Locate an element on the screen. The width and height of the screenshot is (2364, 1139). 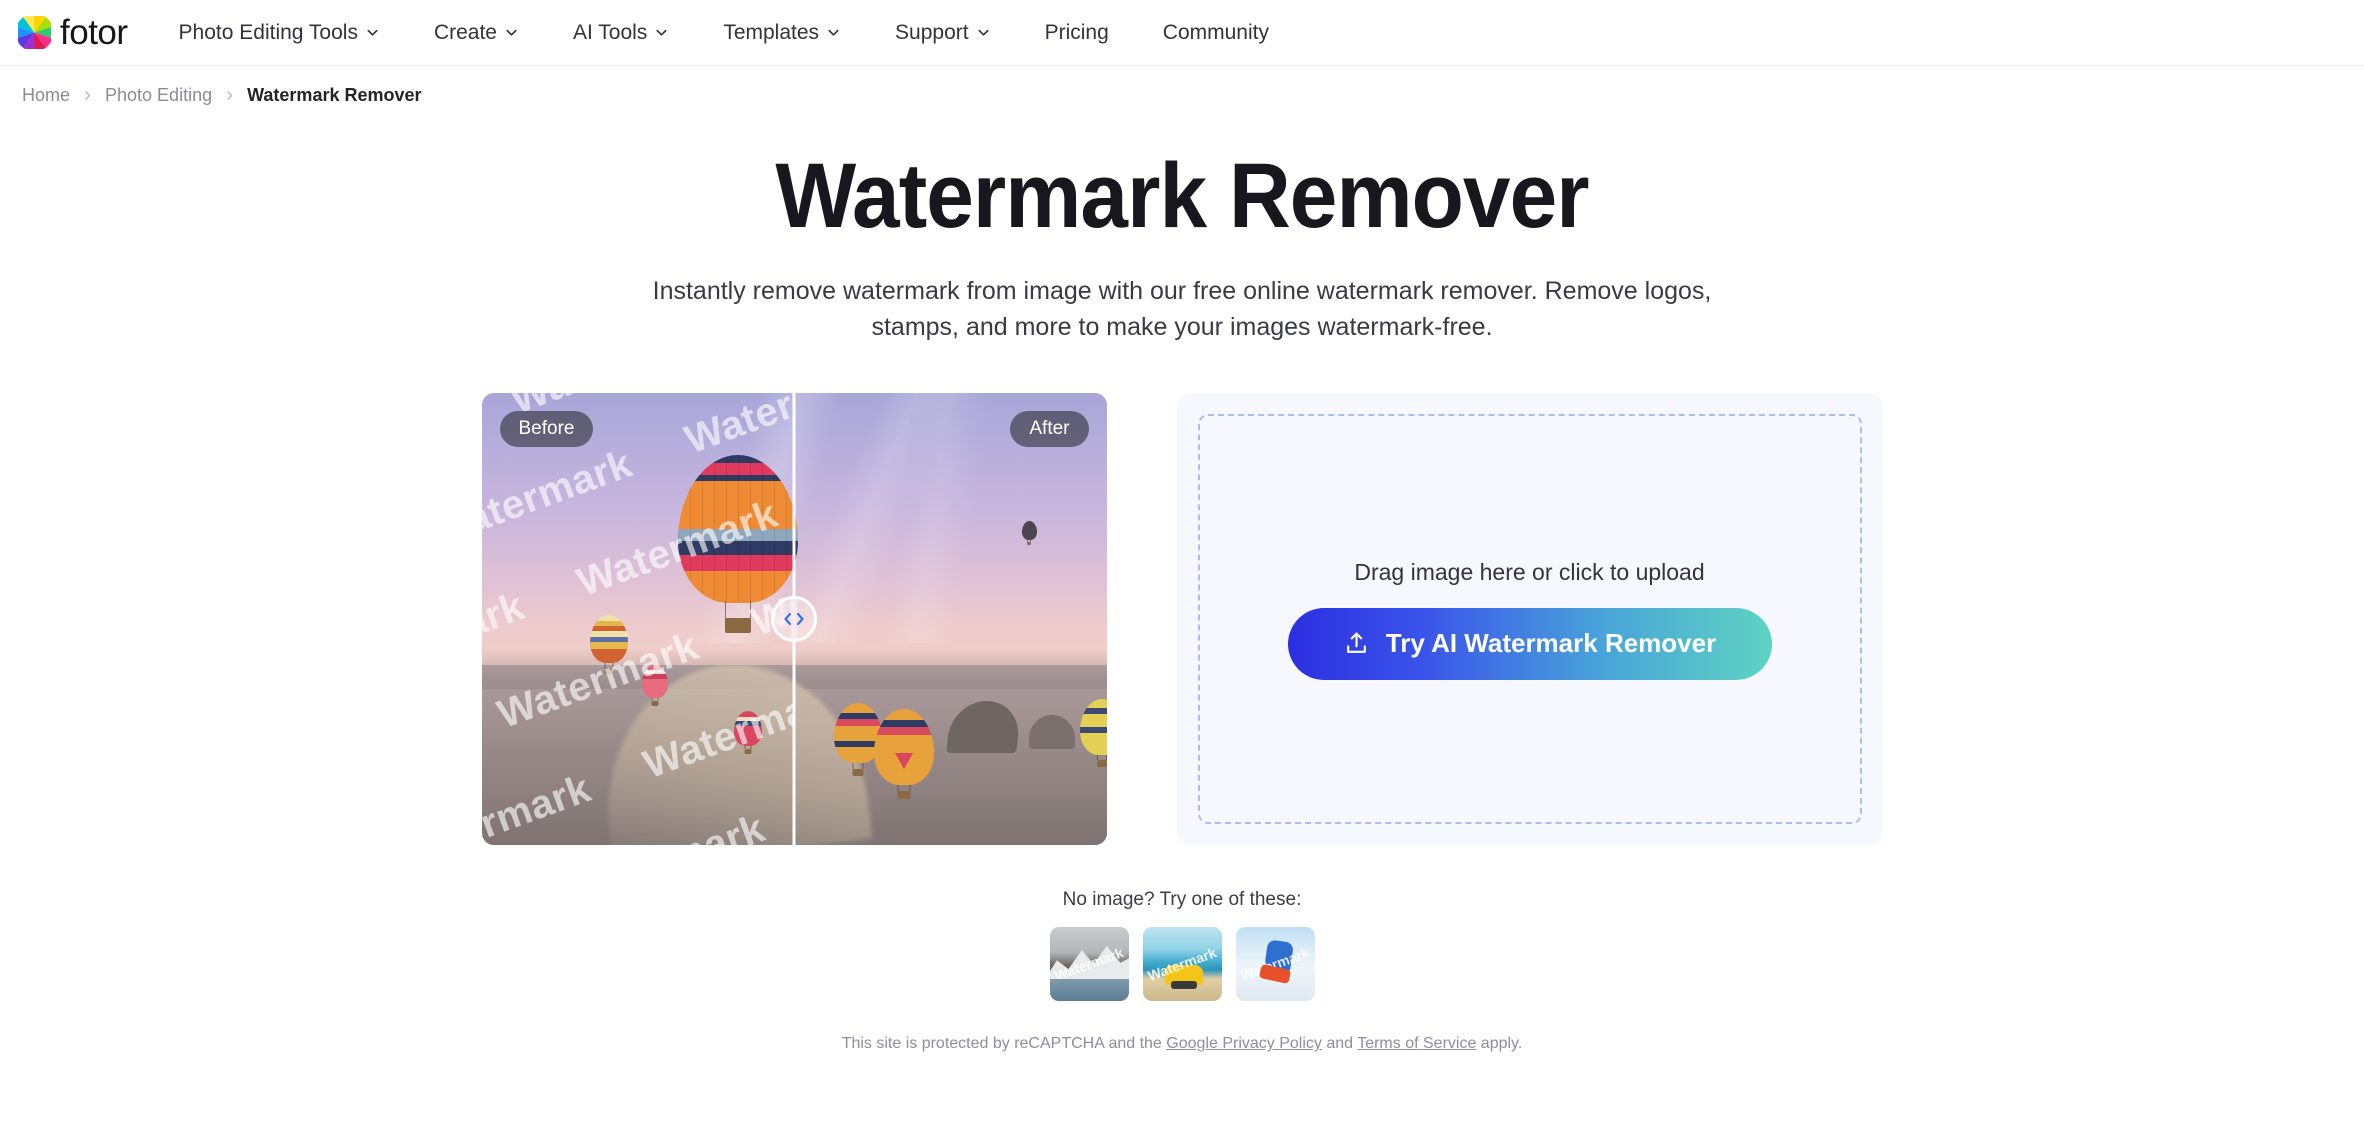
nav-item-support: Support is located at coordinates (943, 33).